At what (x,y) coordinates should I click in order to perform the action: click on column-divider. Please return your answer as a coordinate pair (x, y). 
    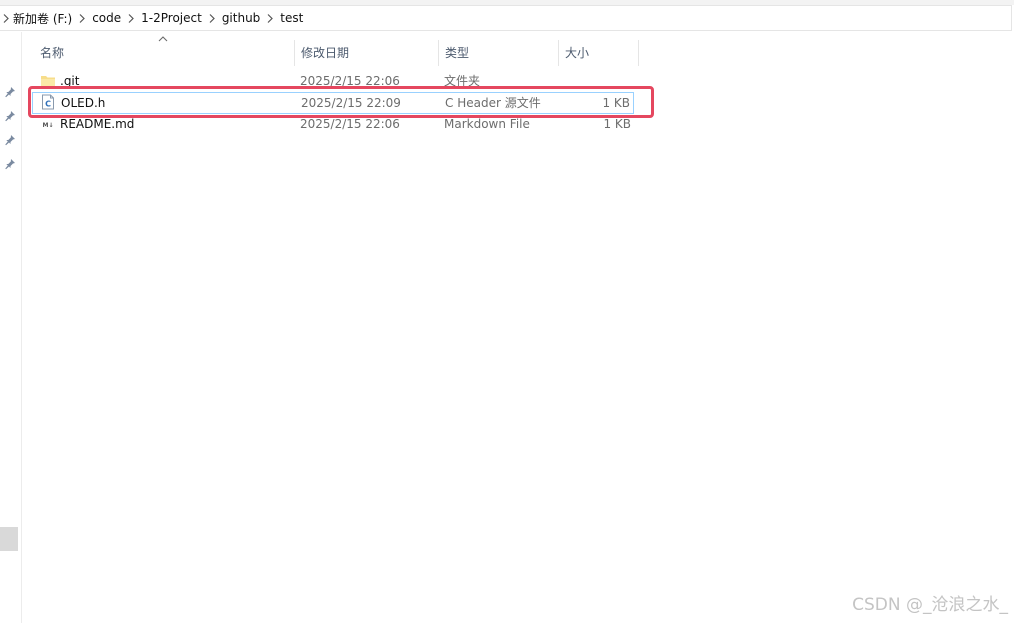
    Looking at the image, I should click on (638, 53).